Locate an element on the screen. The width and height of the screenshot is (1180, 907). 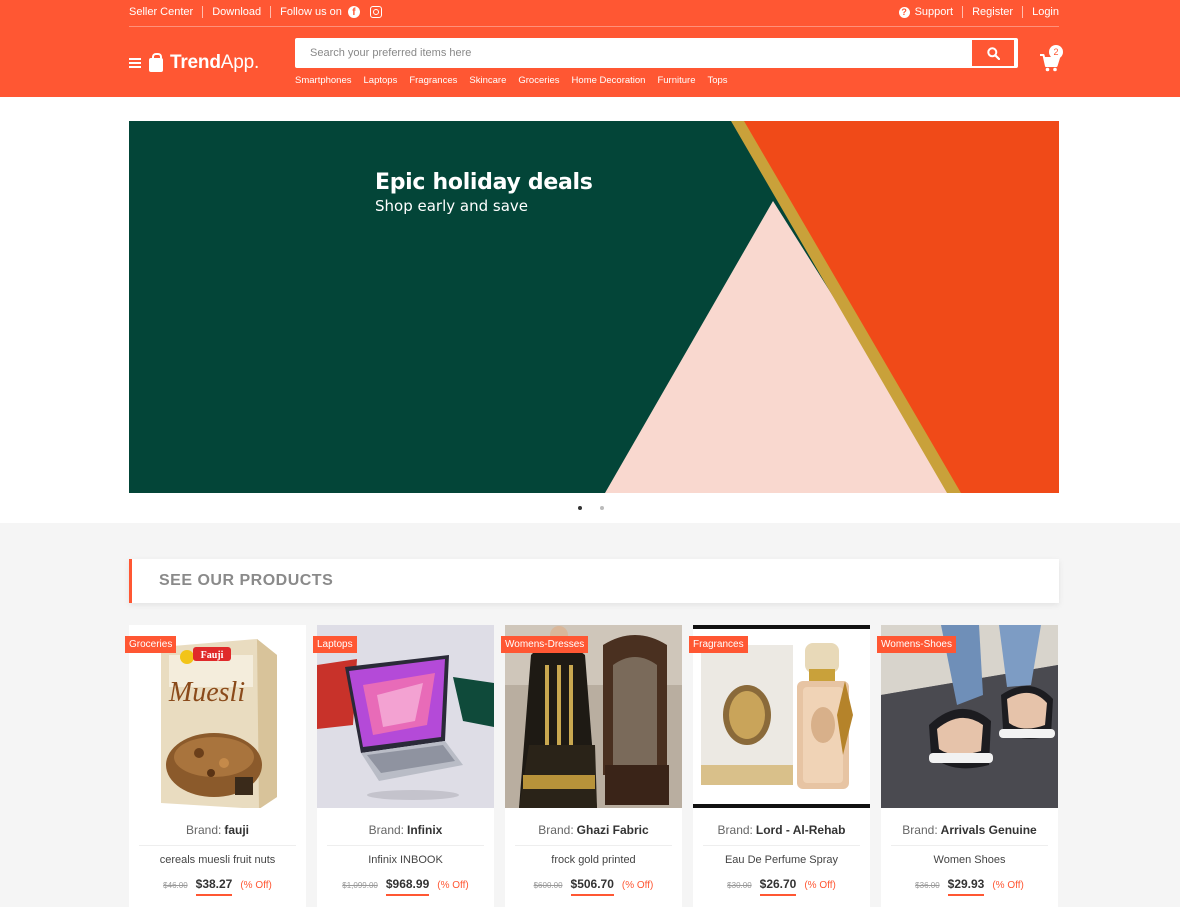
price-row: $36.00 $29.93 (% Off) is located at coordinates (969, 886).